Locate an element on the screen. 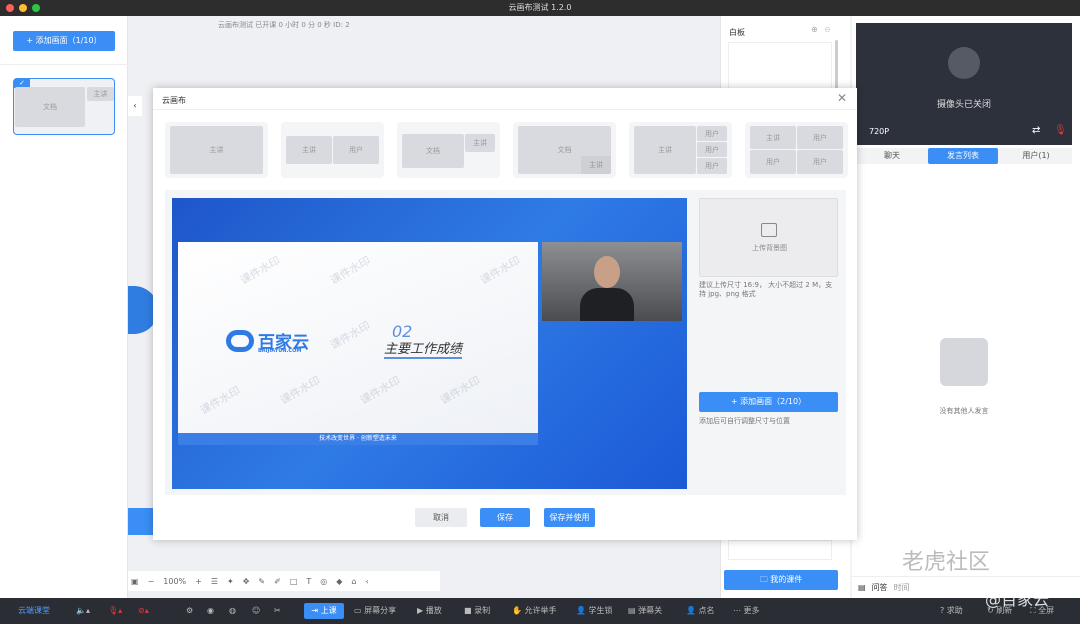 Image resolution: width=1080 pixels, height=624 pixels. mic-off-icon: 🎙 is located at coordinates (1060, 130).